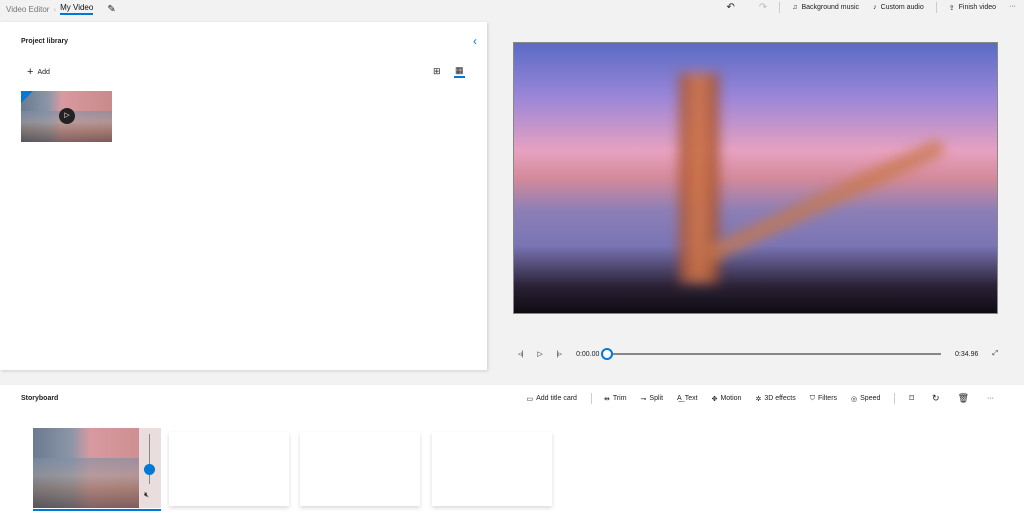  What do you see at coordinates (977, 7) in the screenshot?
I see `finish-video-label: Finish video` at bounding box center [977, 7].